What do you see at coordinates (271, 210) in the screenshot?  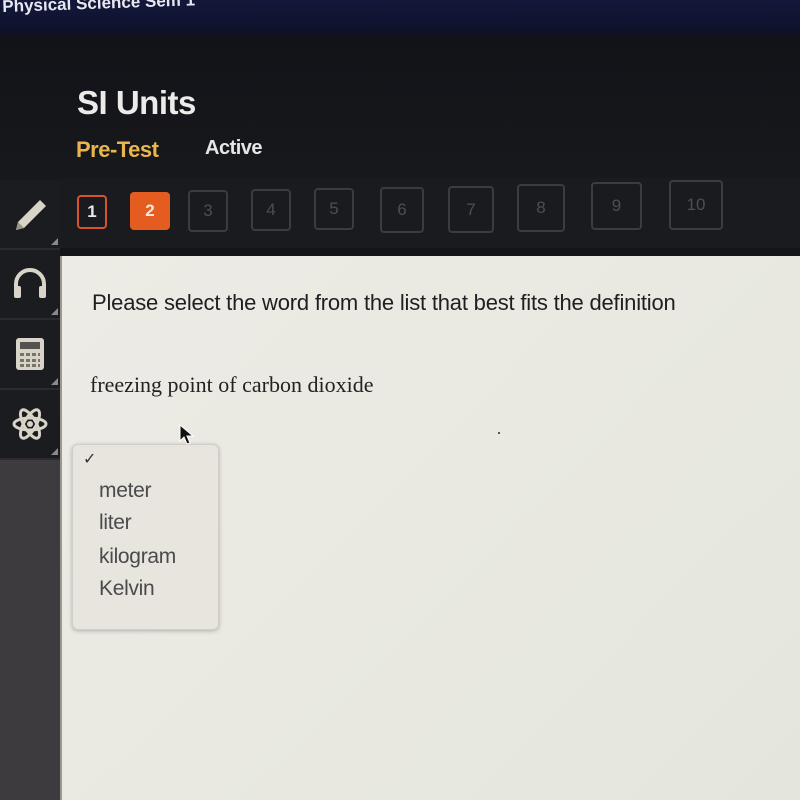 I see `question-button-4: 4` at bounding box center [271, 210].